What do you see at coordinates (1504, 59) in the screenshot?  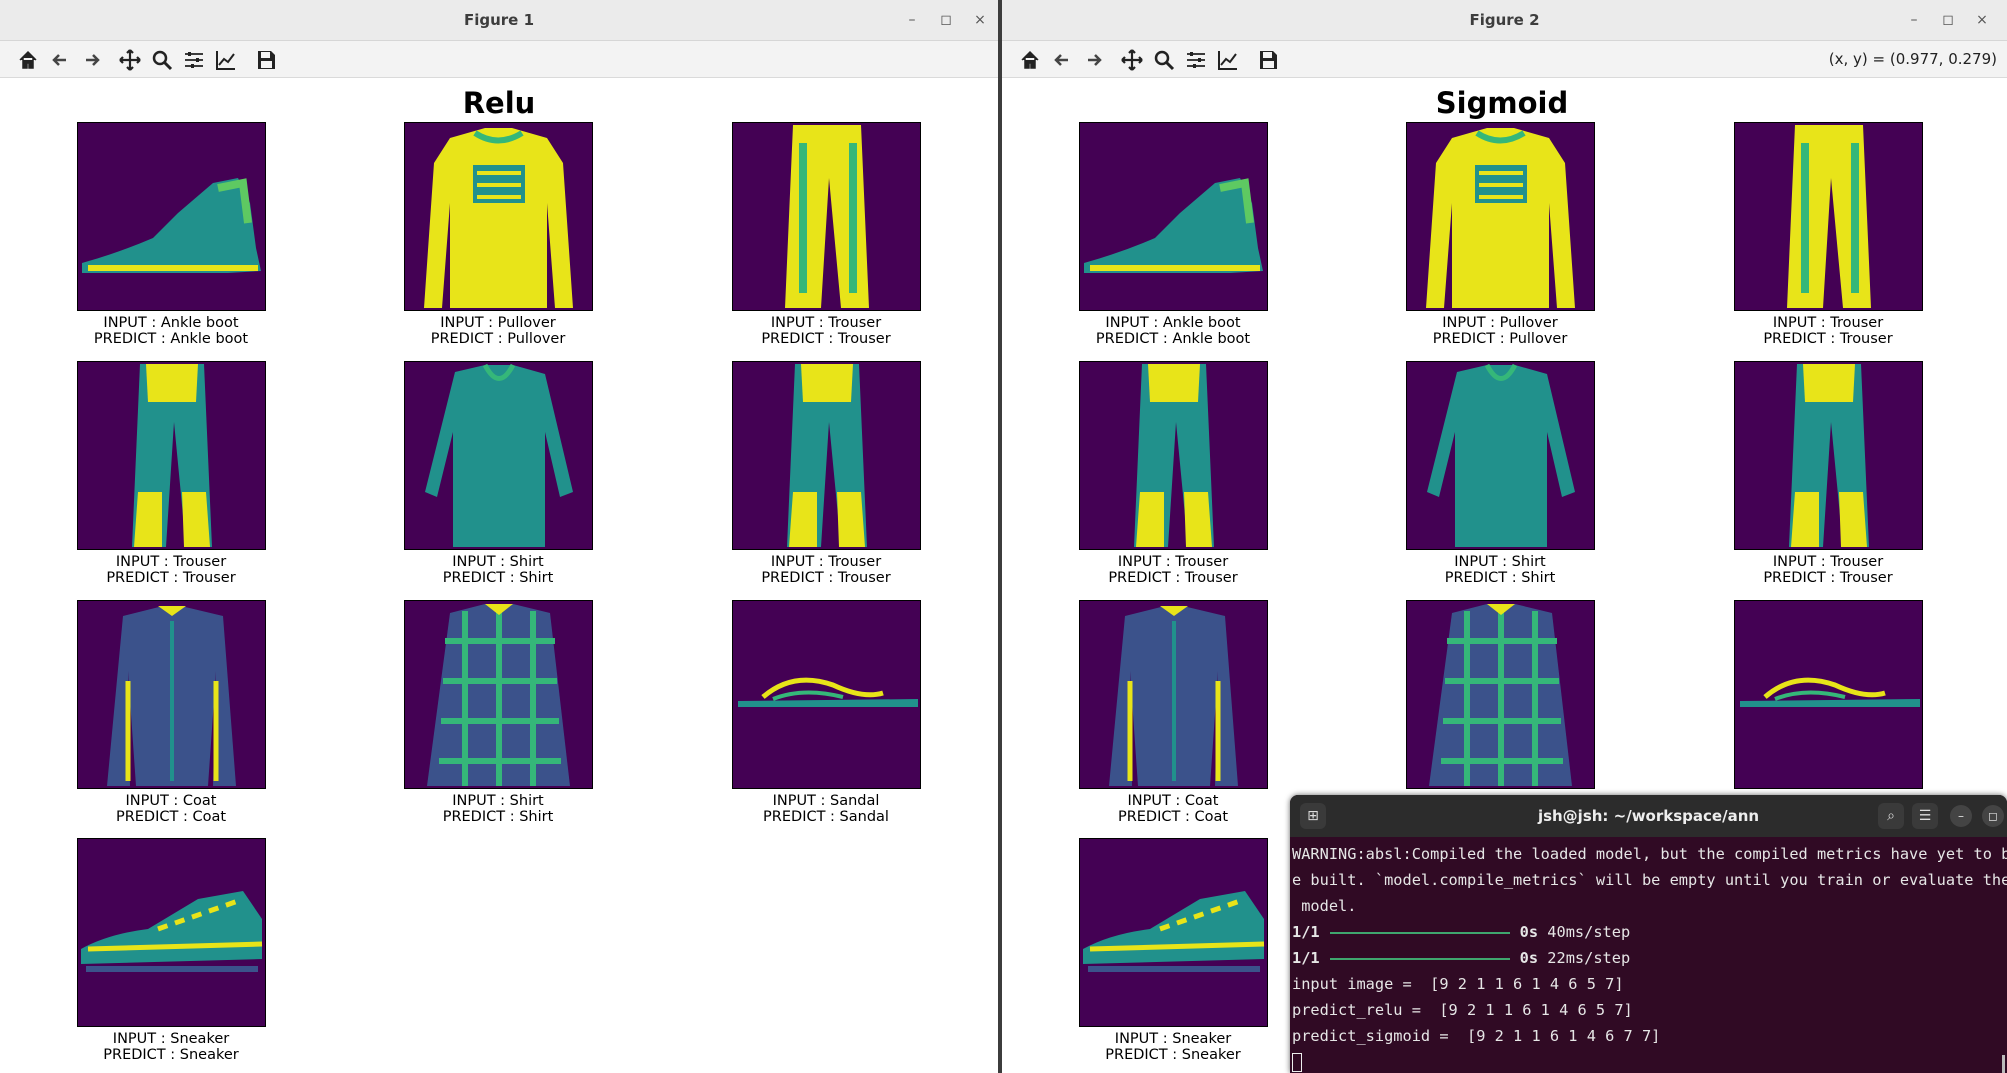 I see `figure-2-toolbar: (x, y) = (0.977, 0.279)` at bounding box center [1504, 59].